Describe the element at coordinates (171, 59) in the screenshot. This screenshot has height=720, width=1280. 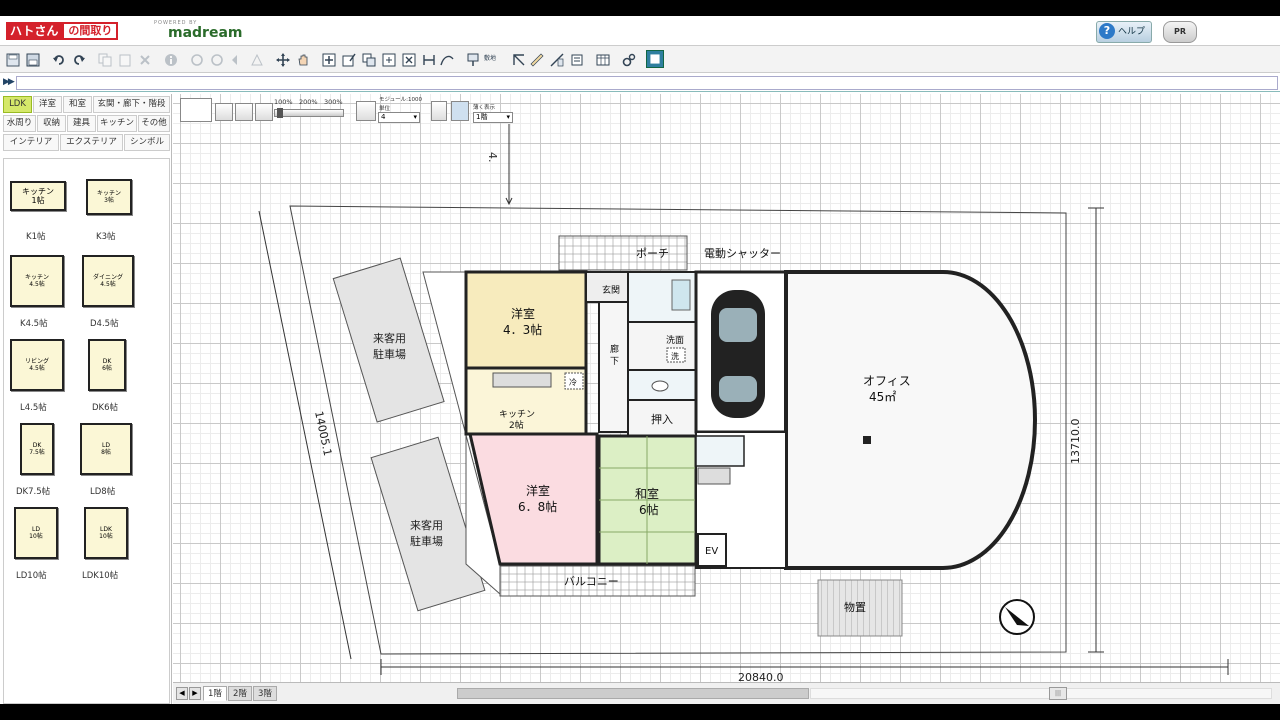
I see `info-icon` at that location.